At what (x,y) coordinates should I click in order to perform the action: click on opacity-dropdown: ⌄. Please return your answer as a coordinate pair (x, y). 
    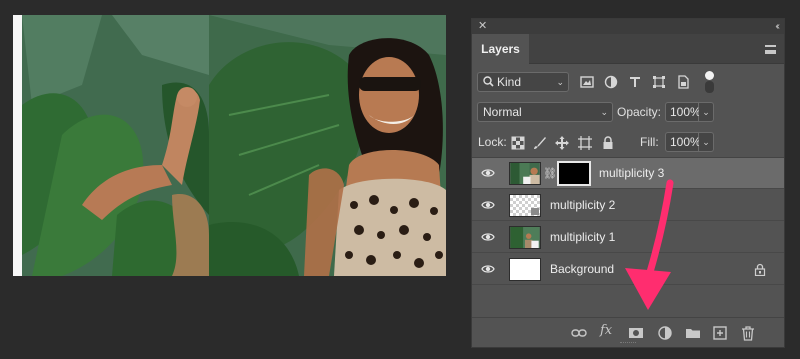
    Looking at the image, I should click on (706, 112).